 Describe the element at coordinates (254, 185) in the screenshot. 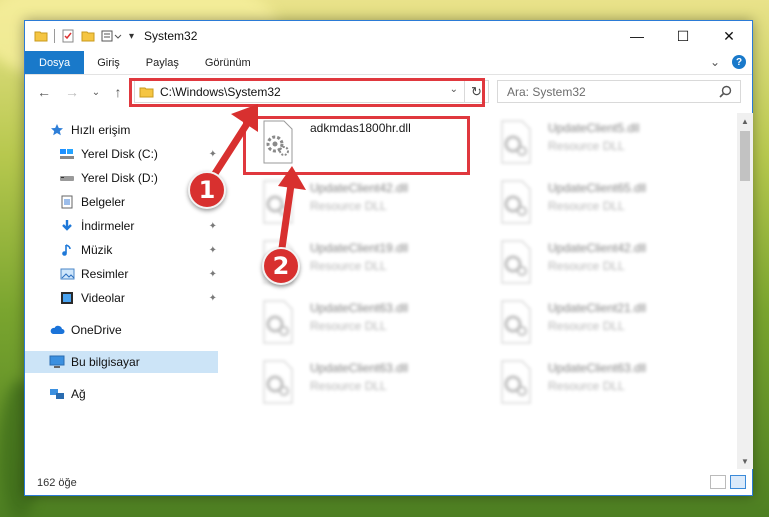

I see `annotation-arrows` at that location.